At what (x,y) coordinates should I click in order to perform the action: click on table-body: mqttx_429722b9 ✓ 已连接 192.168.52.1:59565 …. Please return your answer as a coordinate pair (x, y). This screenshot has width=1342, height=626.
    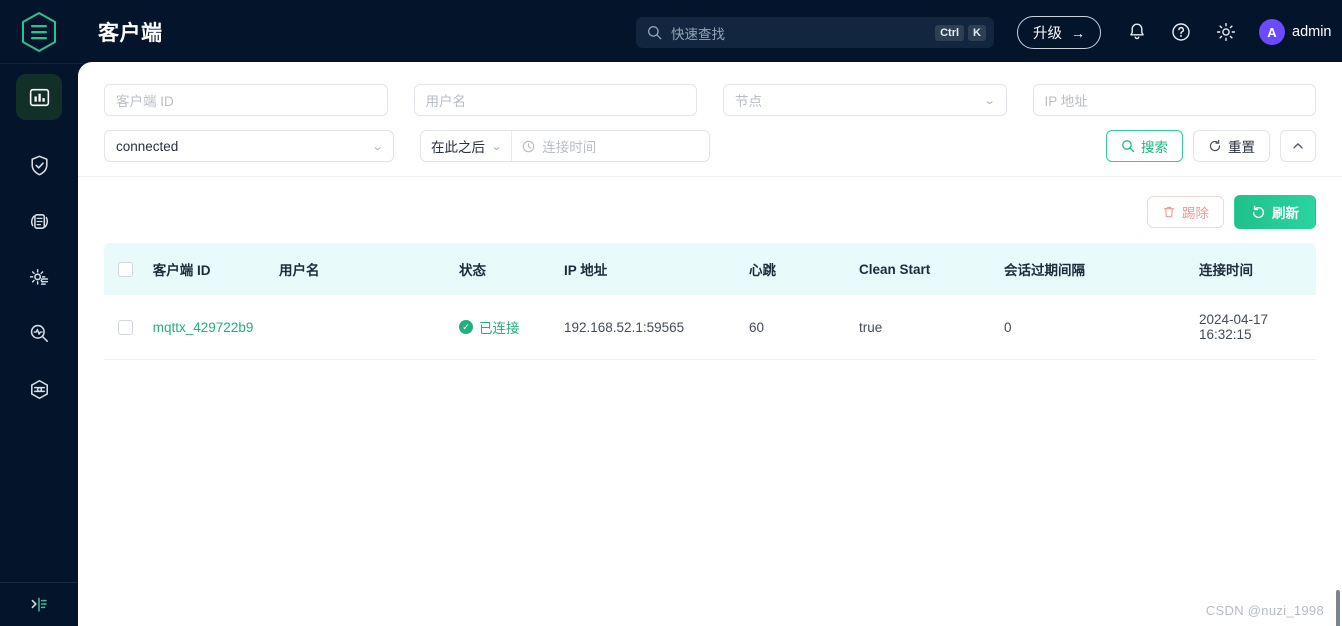
    Looking at the image, I should click on (710, 327).